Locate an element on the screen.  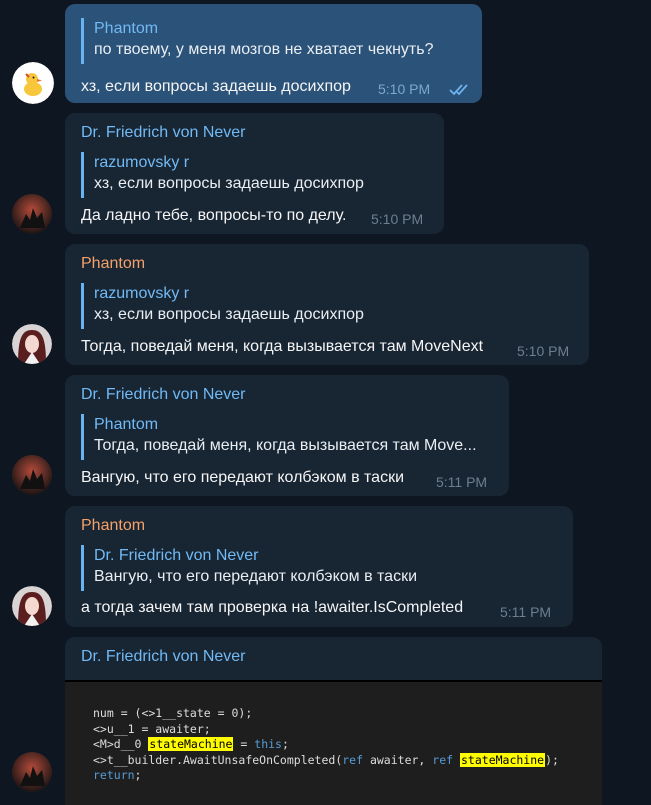
code-line: num = (<>1__state = 0); is located at coordinates (347, 714).